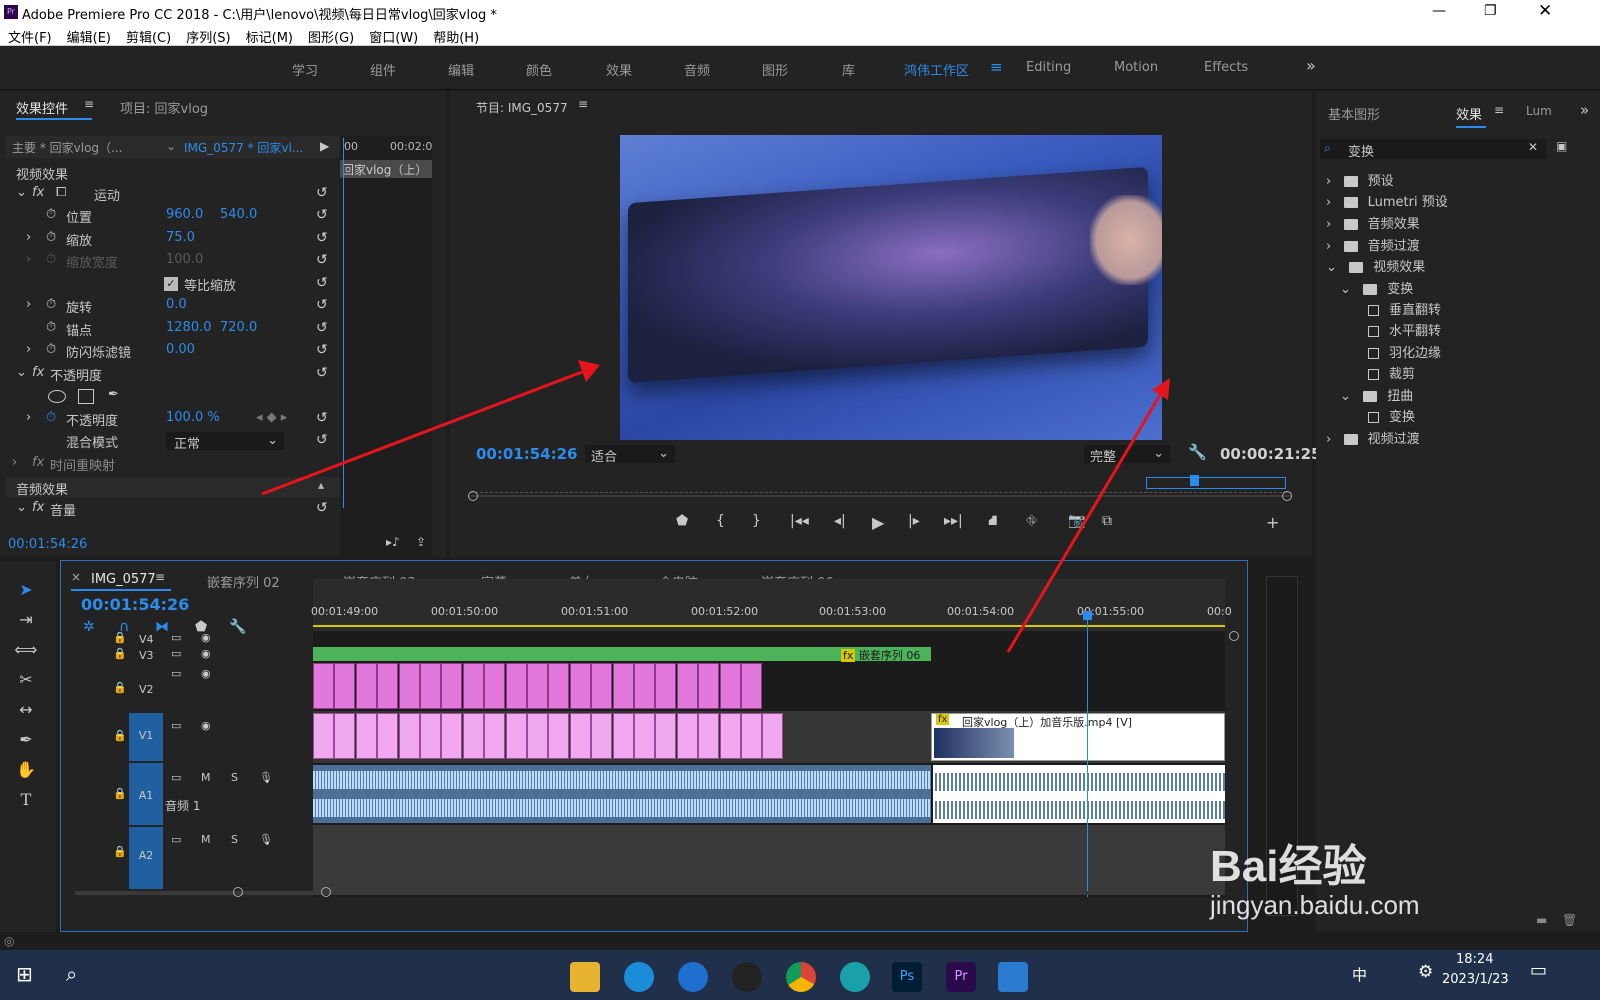 The height and width of the screenshot is (1000, 1600). I want to click on windows-start-icon: ⊞, so click(24, 974).